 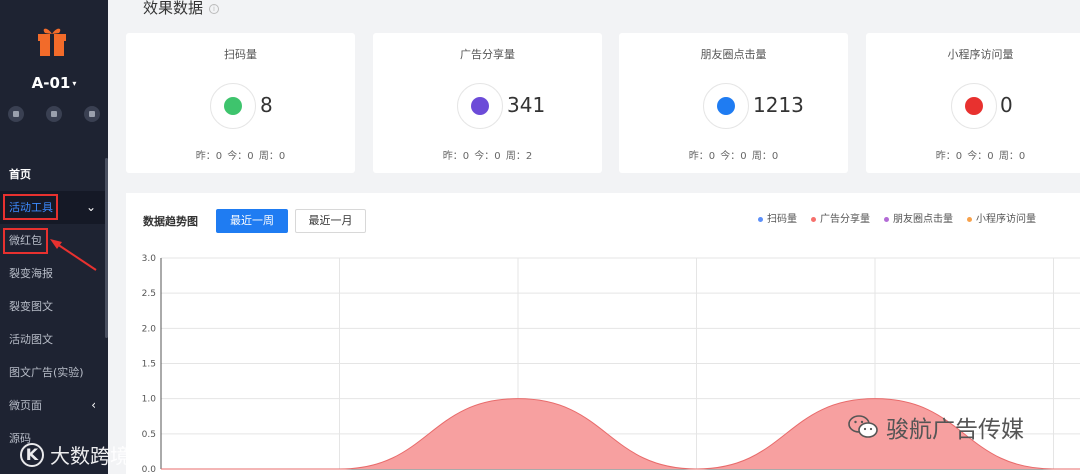 What do you see at coordinates (149, 435) in the screenshot?
I see `y-tick-label: 0.5` at bounding box center [149, 435].